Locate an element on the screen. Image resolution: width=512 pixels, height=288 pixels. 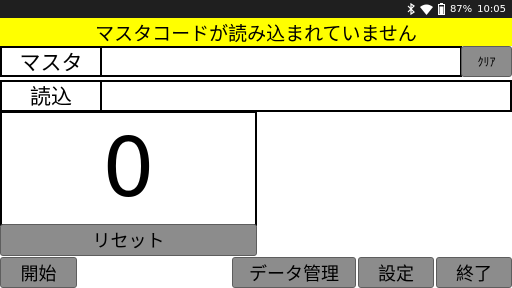
clear-button: ｸﾘｱ is located at coordinates (486, 61).